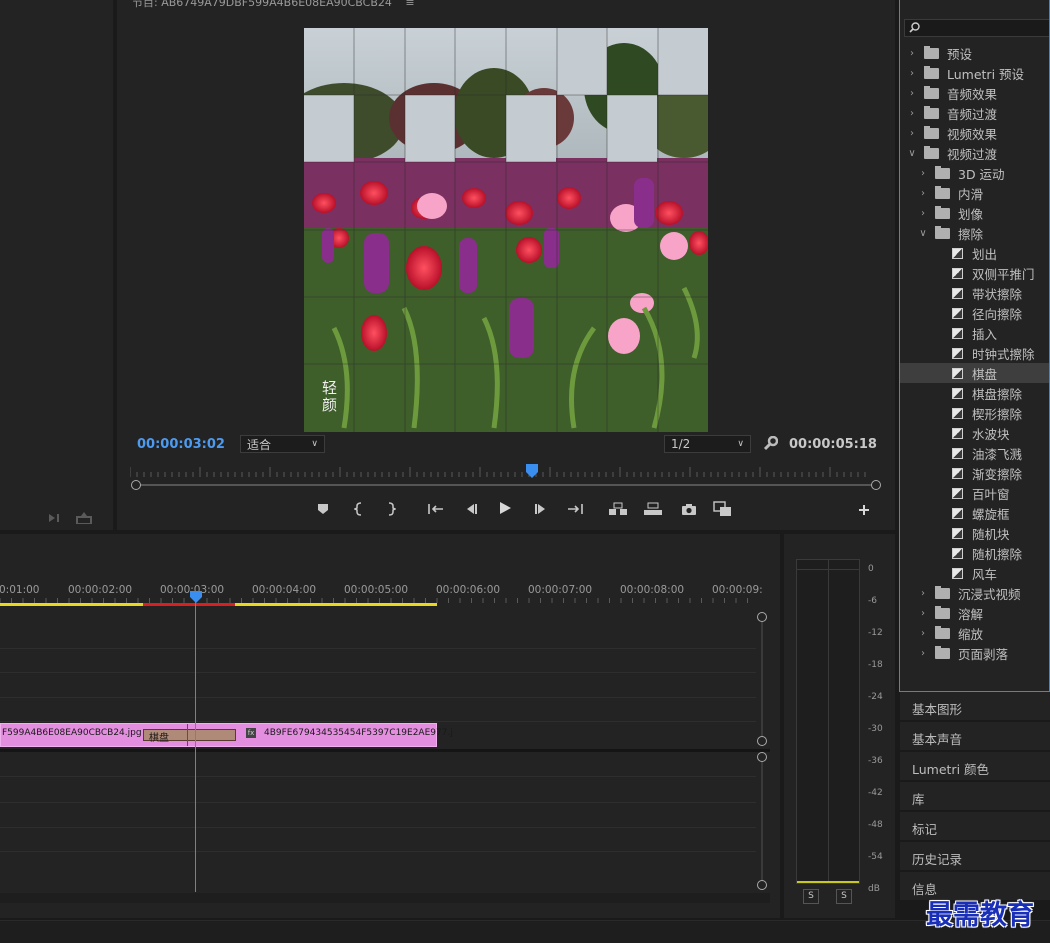 This screenshot has height=943, width=1050. What do you see at coordinates (974, 393) in the screenshot?
I see `effect-item: 棋盘擦除` at bounding box center [974, 393].